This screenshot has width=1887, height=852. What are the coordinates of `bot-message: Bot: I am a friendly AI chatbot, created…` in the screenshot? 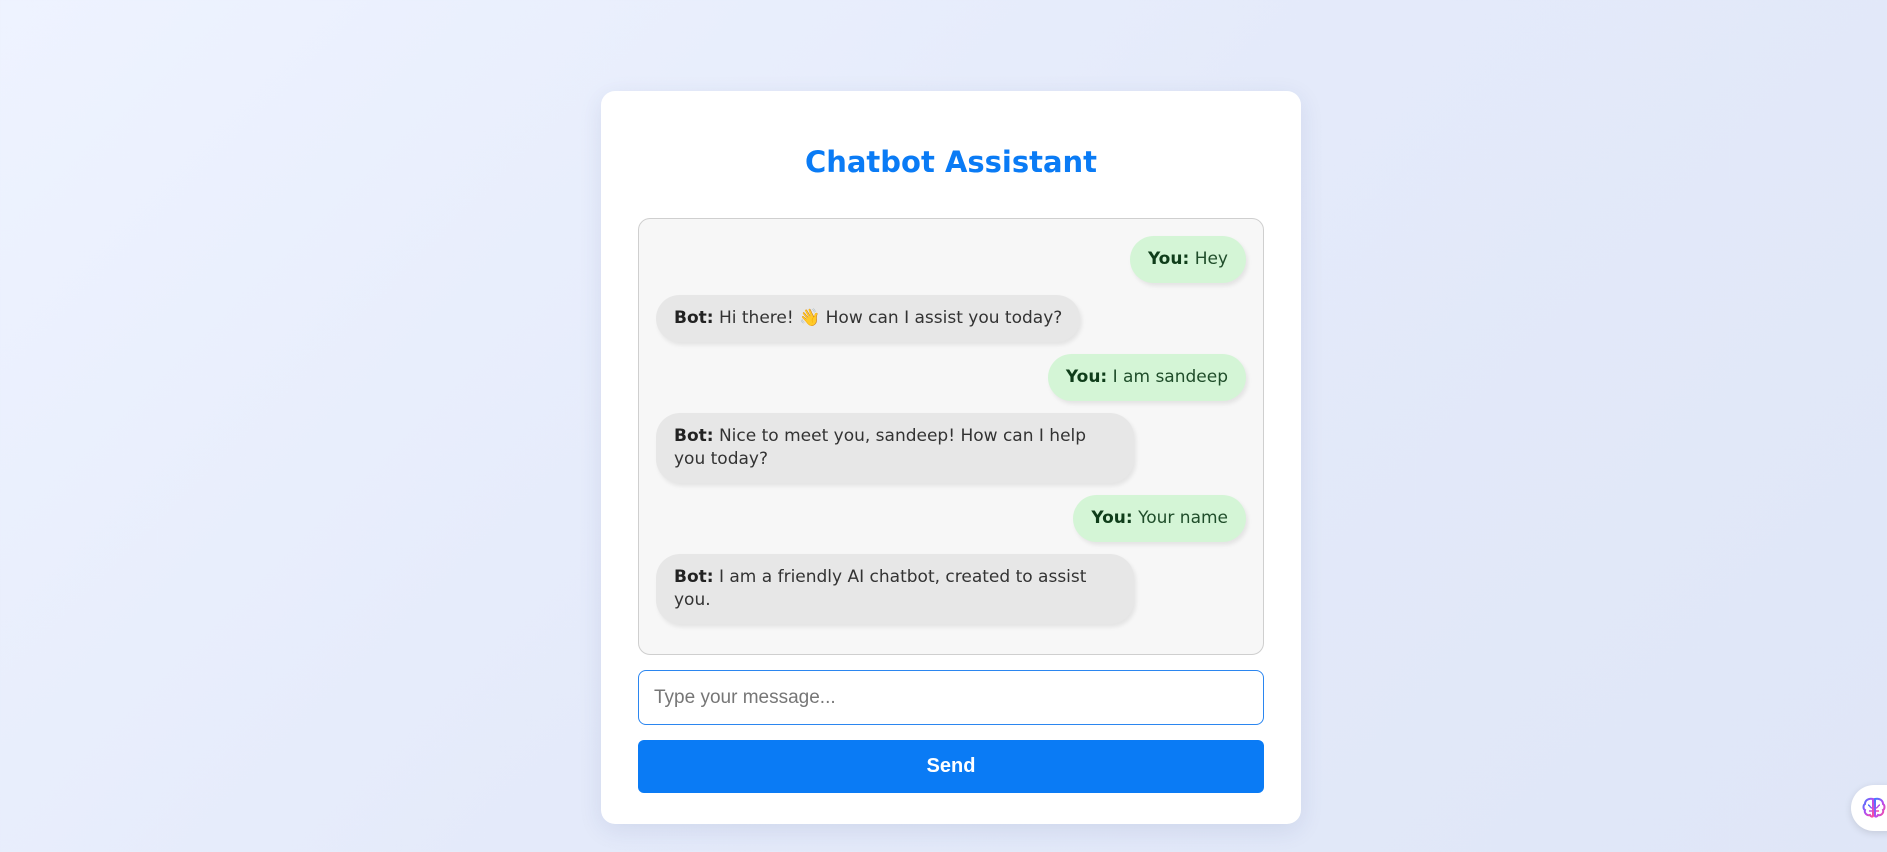 It's located at (895, 589).